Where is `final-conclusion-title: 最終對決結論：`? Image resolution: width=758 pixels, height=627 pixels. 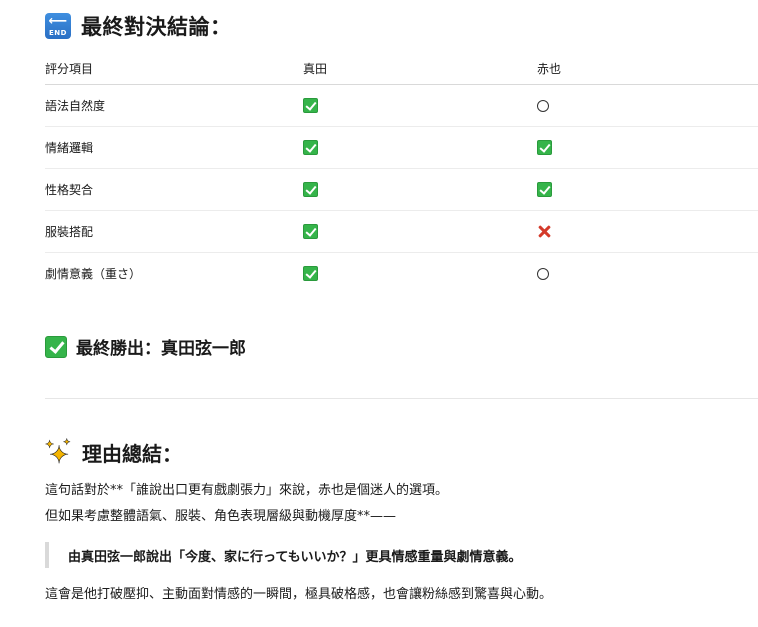 final-conclusion-title: 最終對決結論： is located at coordinates (156, 27).